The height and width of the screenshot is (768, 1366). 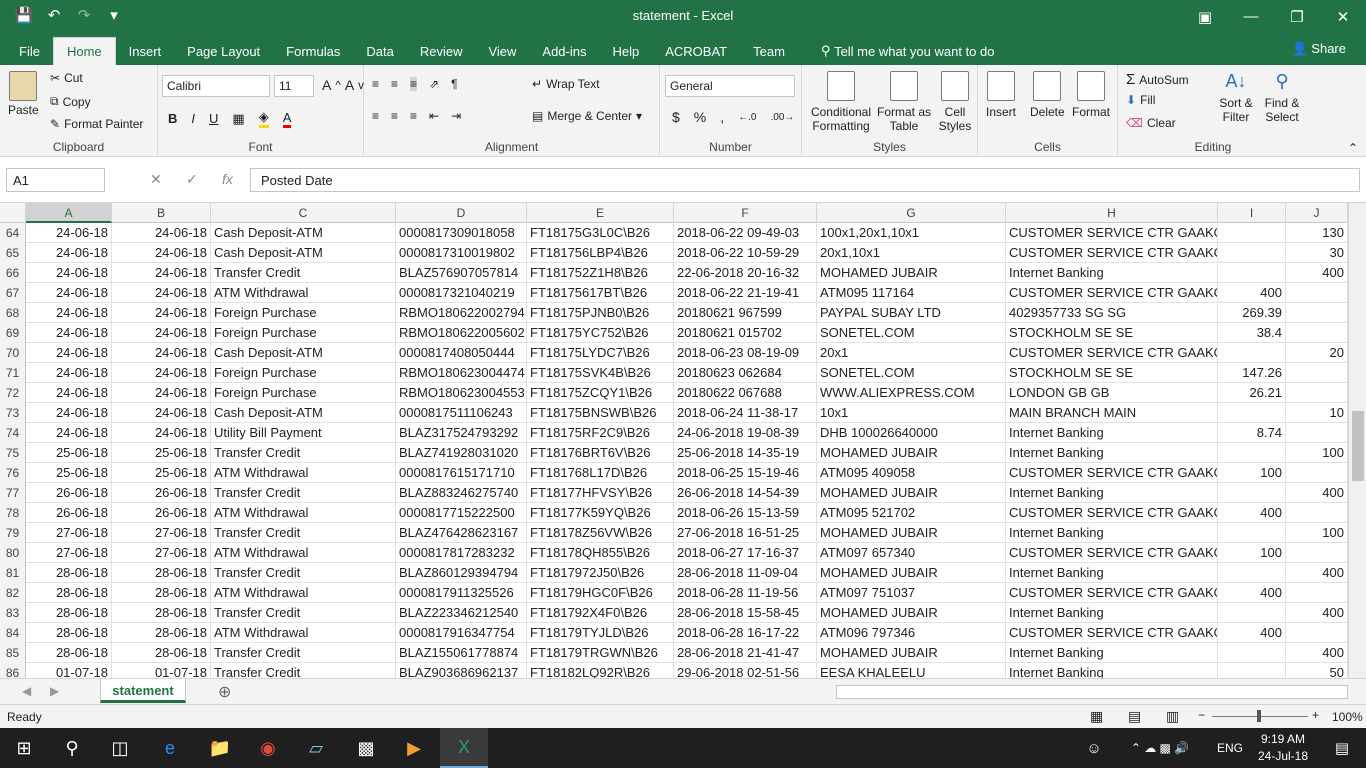 What do you see at coordinates (745, 273) in the screenshot?
I see `cell-f: 22-06-2018 20-16-32` at bounding box center [745, 273].